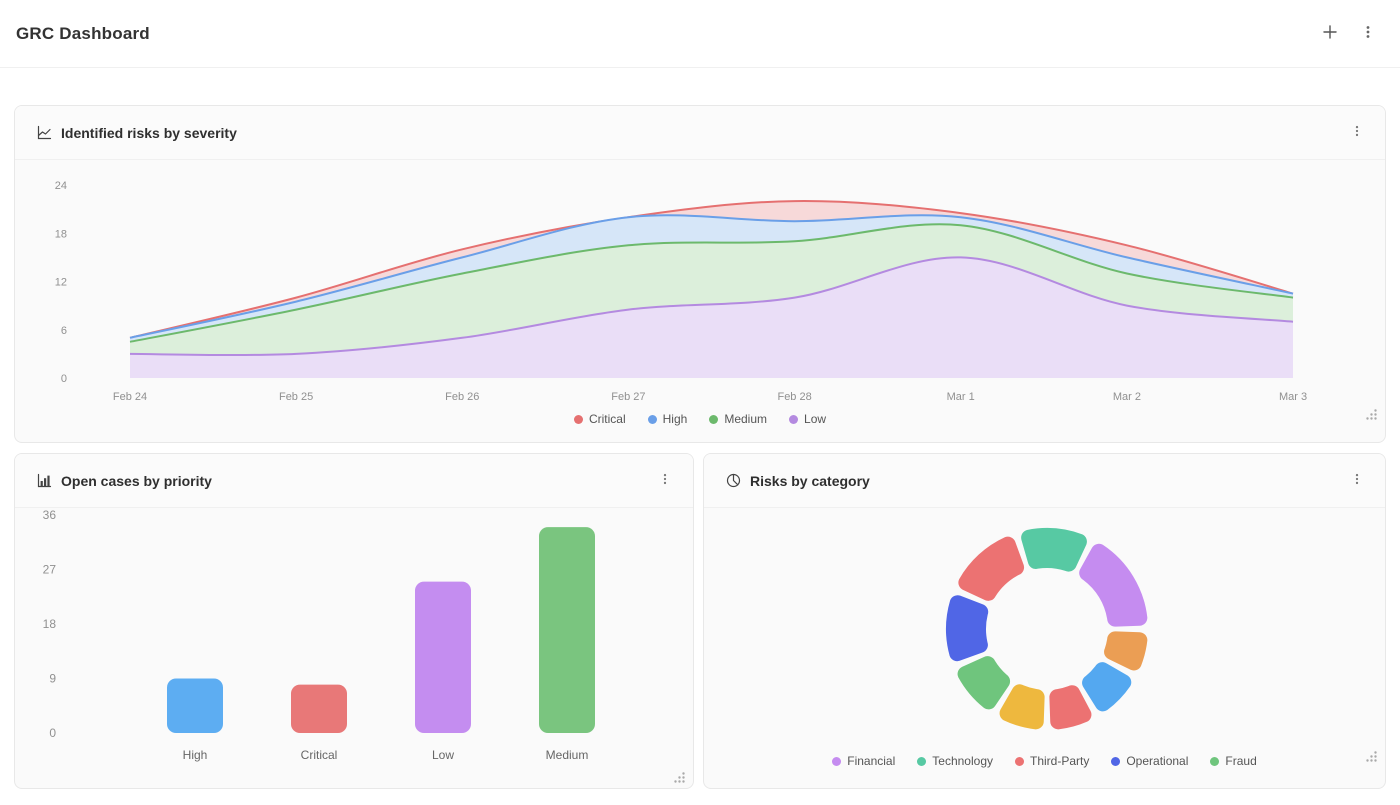  I want to click on legend-item: Third-Party, so click(1052, 761).